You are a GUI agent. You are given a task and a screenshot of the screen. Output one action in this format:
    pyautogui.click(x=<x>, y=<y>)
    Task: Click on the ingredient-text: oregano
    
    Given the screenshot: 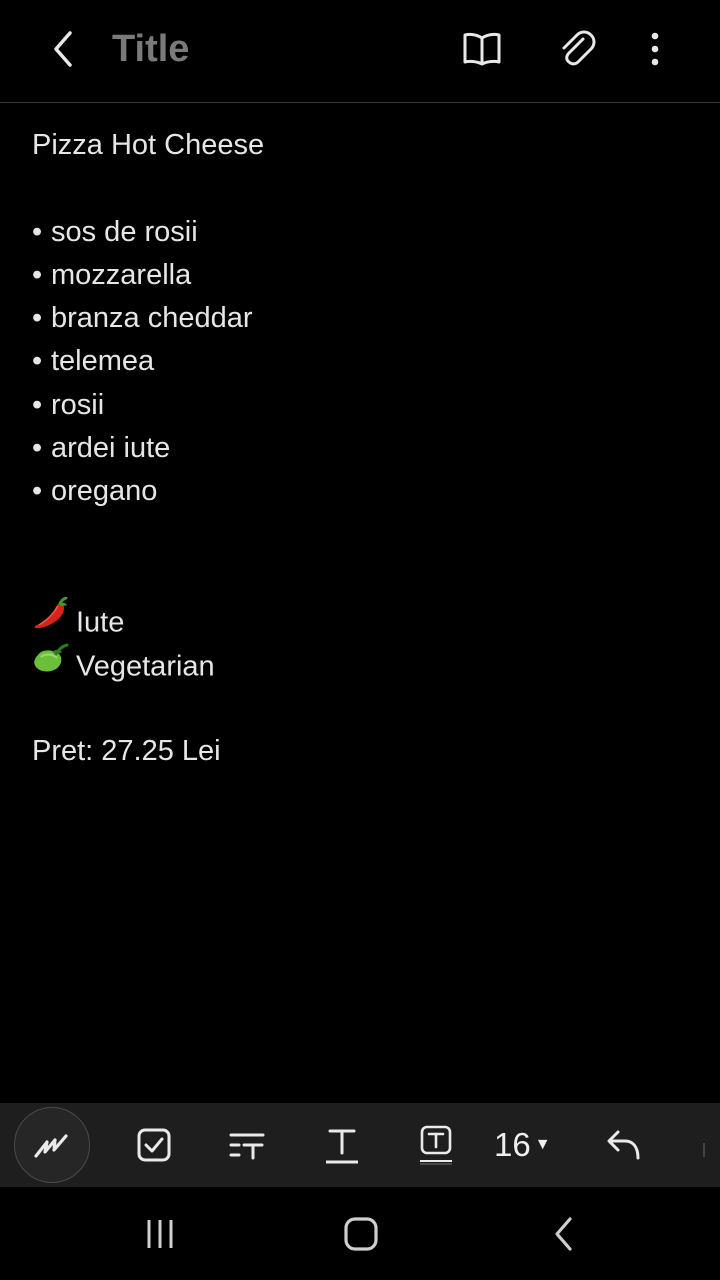 What is the action you would take?
    pyautogui.click(x=104, y=491)
    